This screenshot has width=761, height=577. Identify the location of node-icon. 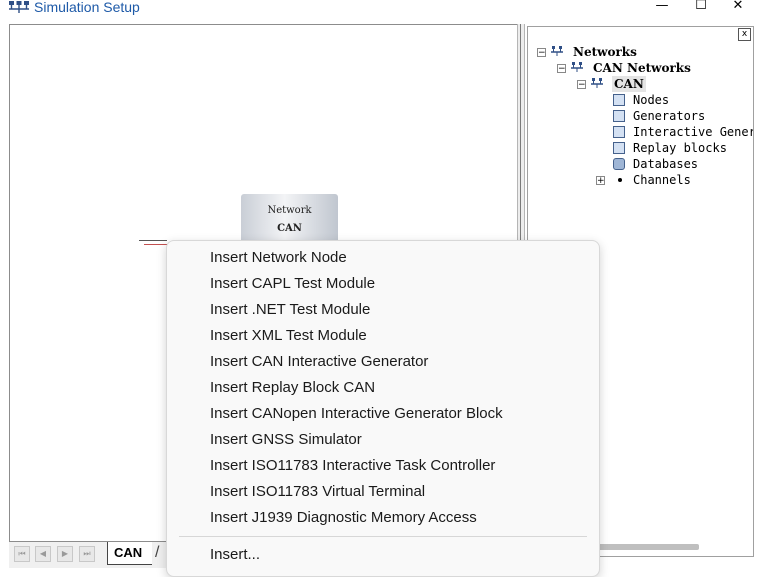
(619, 100).